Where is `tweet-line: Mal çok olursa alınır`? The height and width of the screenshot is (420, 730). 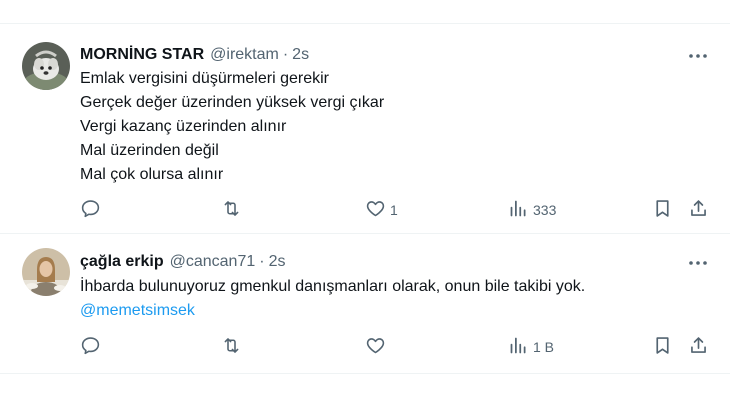
tweet-line: Mal çok olursa alınır is located at coordinates (152, 174).